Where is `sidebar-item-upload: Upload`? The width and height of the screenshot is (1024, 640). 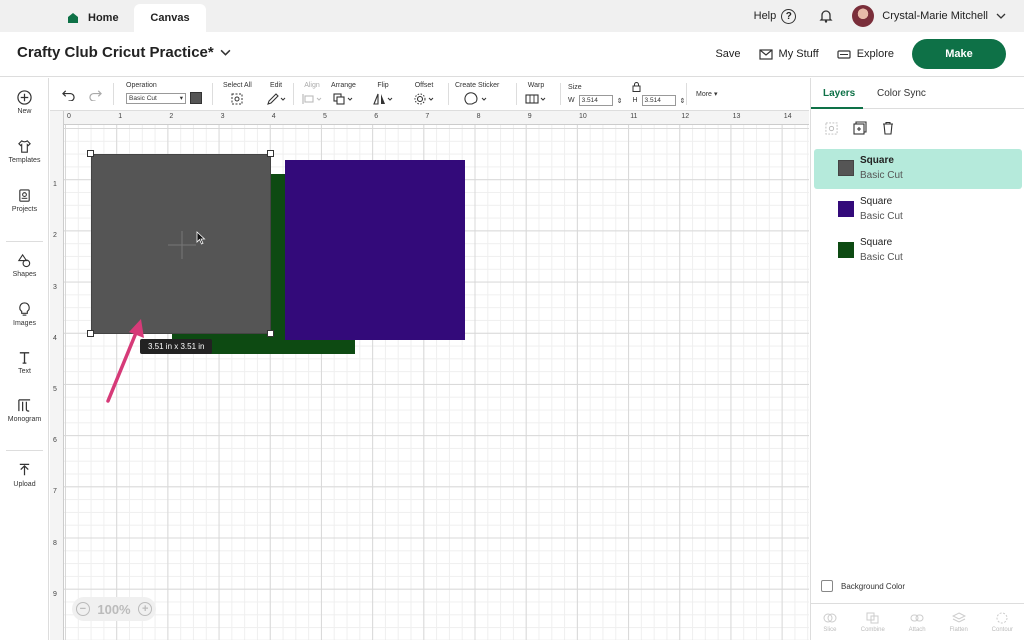
sidebar-item-upload: Upload is located at coordinates (24, 475).